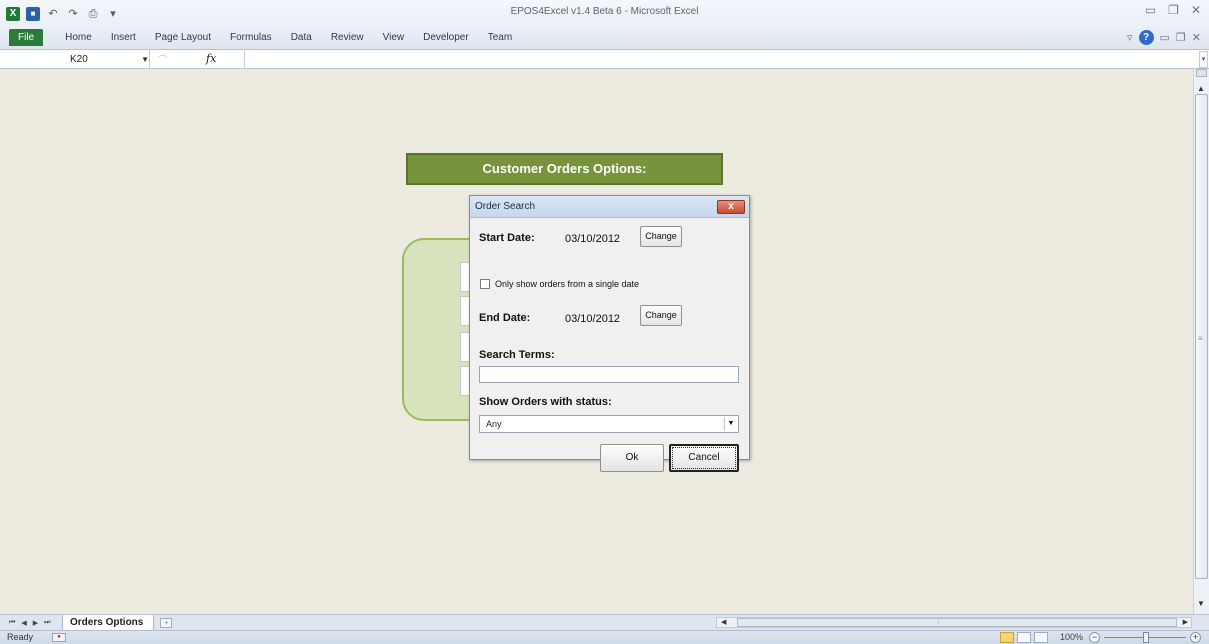 This screenshot has height=644, width=1209. Describe the element at coordinates (730, 424) in the screenshot. I see `chevron-down-icon: ▼` at that location.